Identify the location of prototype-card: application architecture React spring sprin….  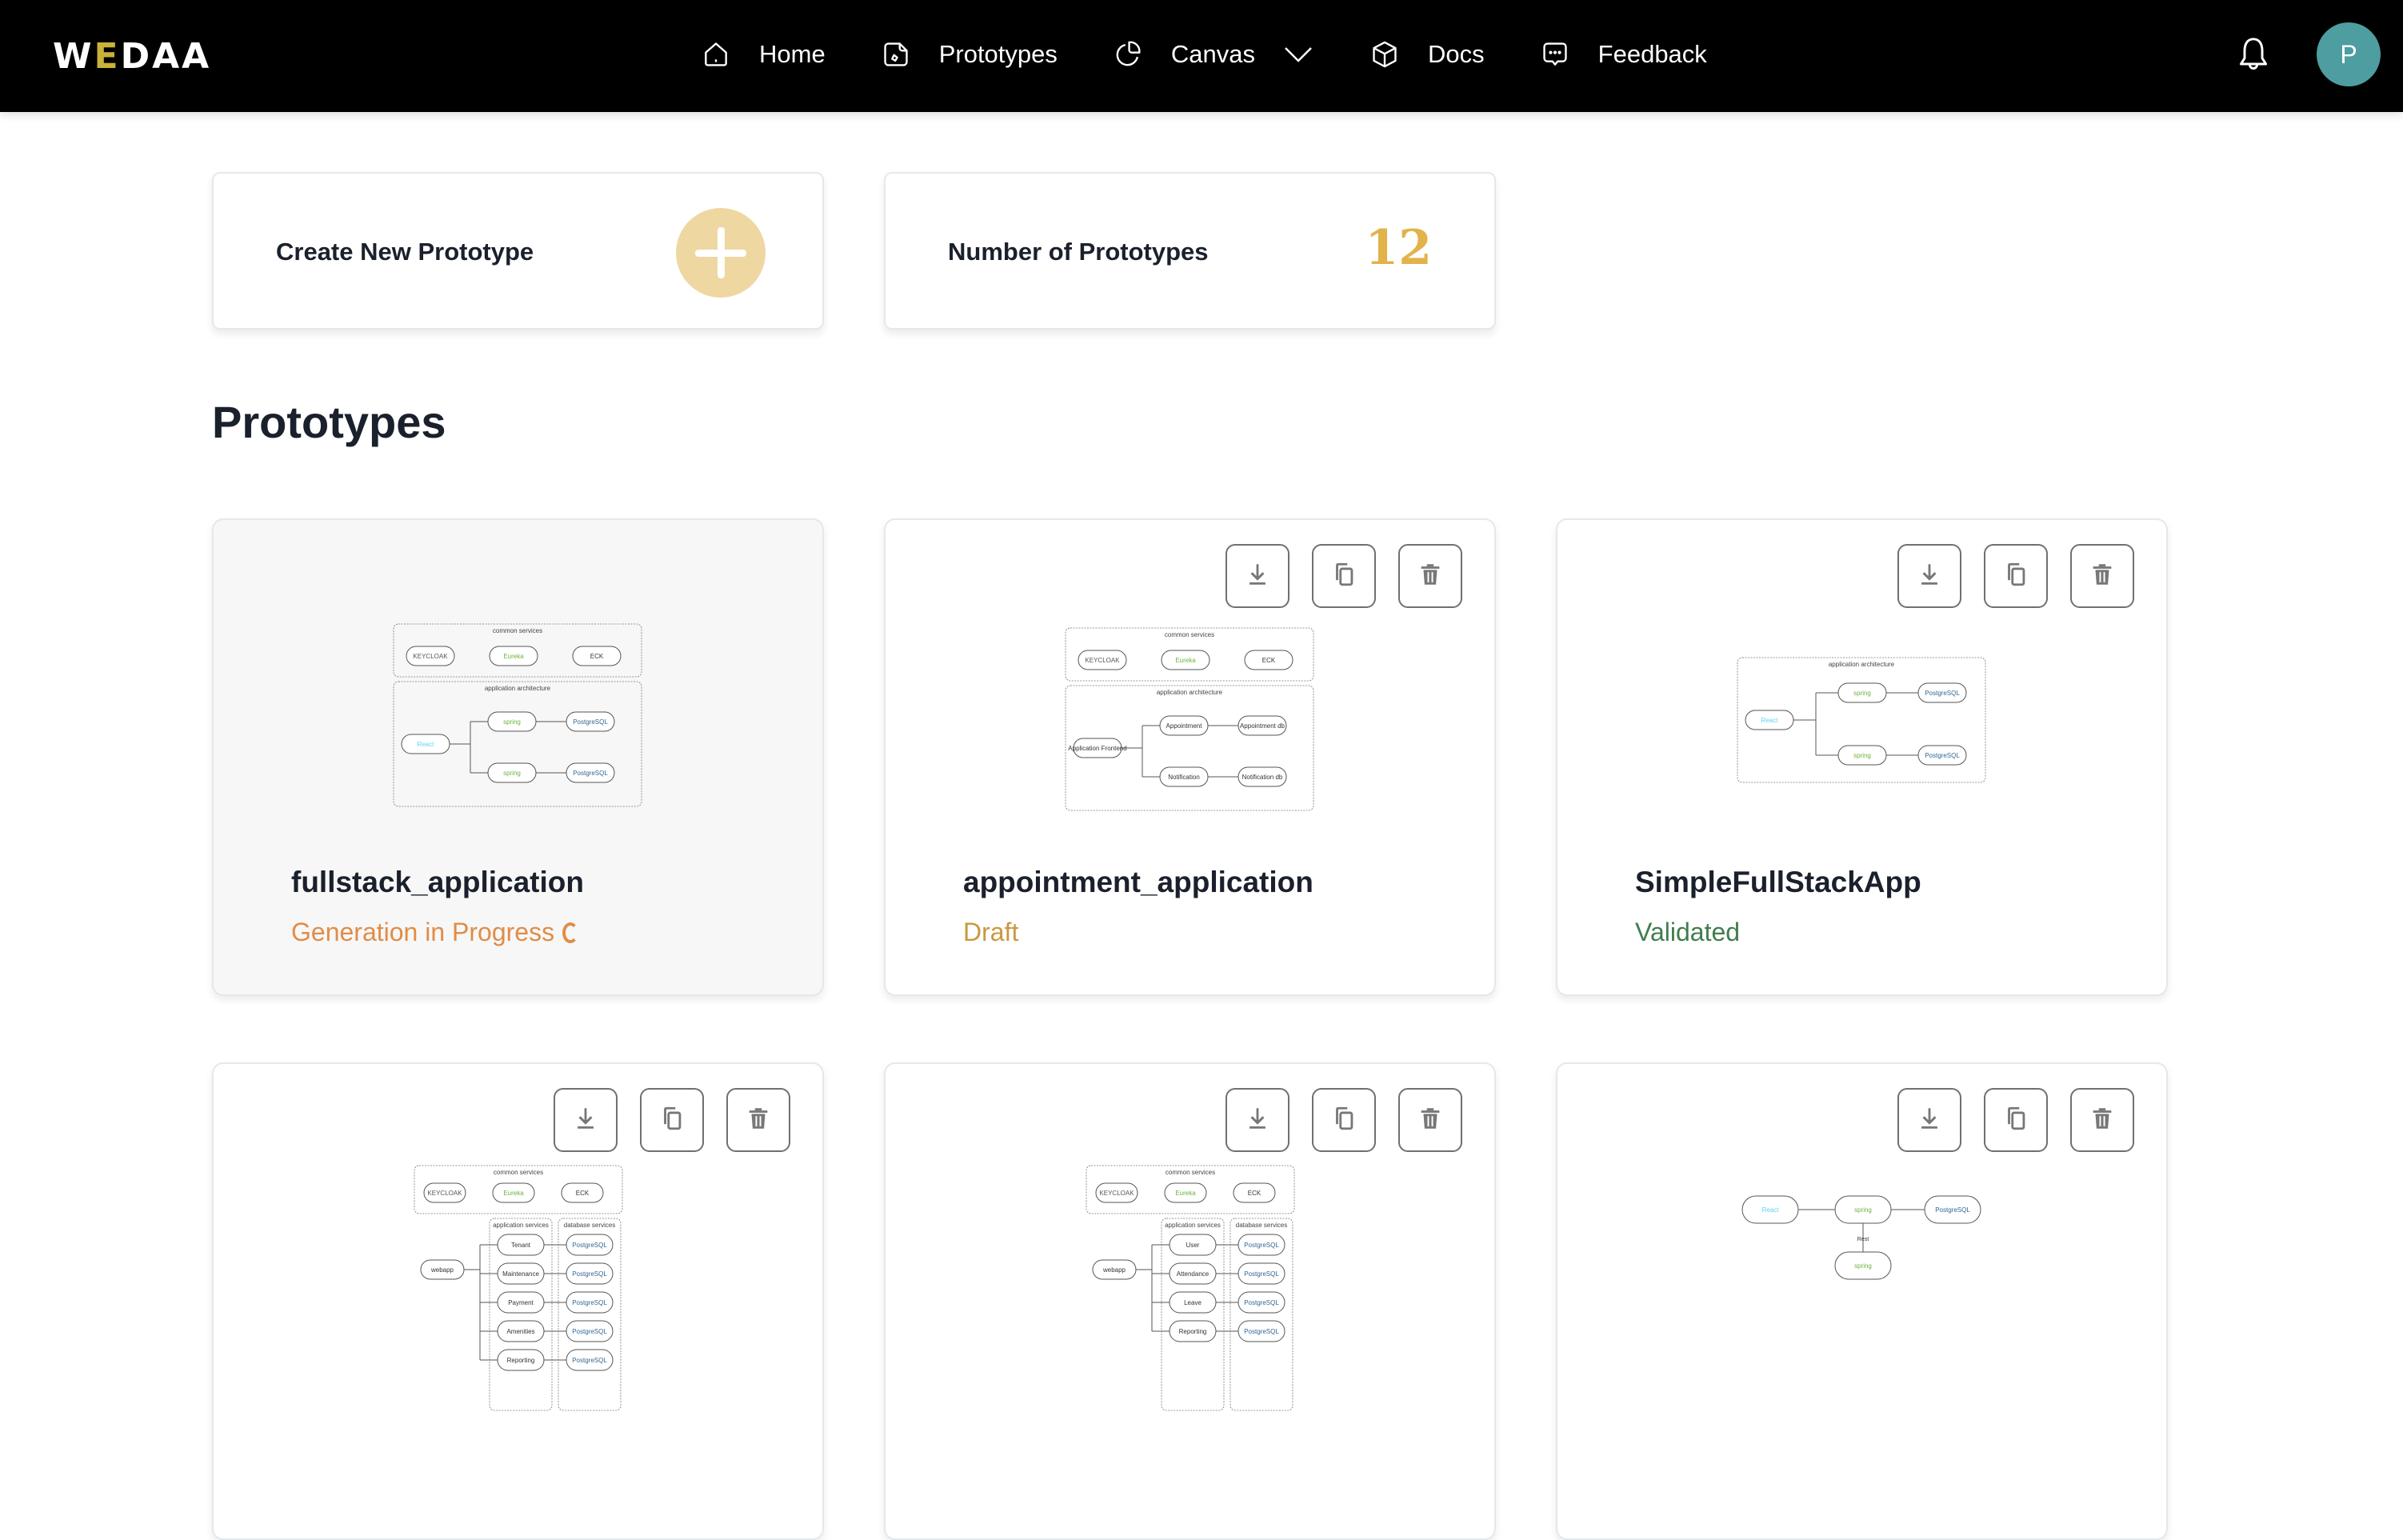
(1862, 757).